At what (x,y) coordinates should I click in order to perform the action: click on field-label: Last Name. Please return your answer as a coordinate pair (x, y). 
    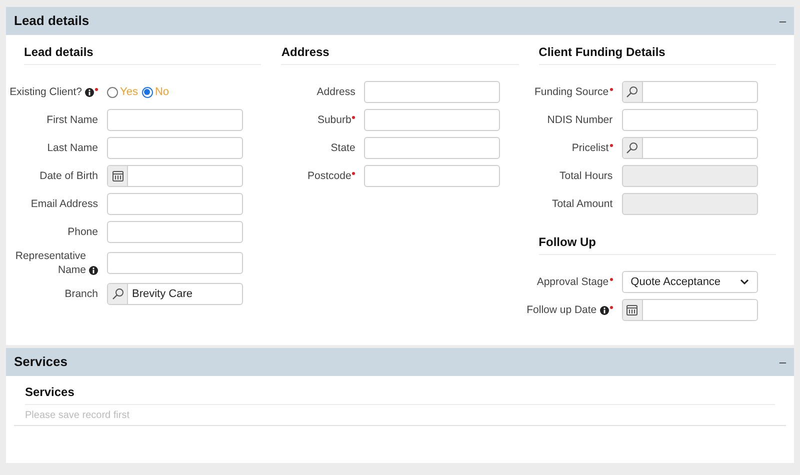
    Looking at the image, I should click on (72, 148).